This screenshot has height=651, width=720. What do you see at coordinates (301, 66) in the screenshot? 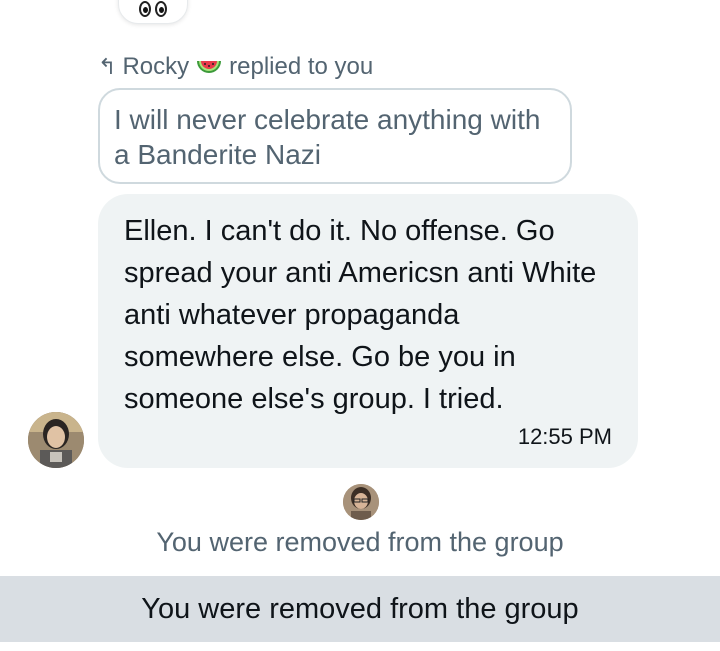
I see `reply-label: replied to you` at bounding box center [301, 66].